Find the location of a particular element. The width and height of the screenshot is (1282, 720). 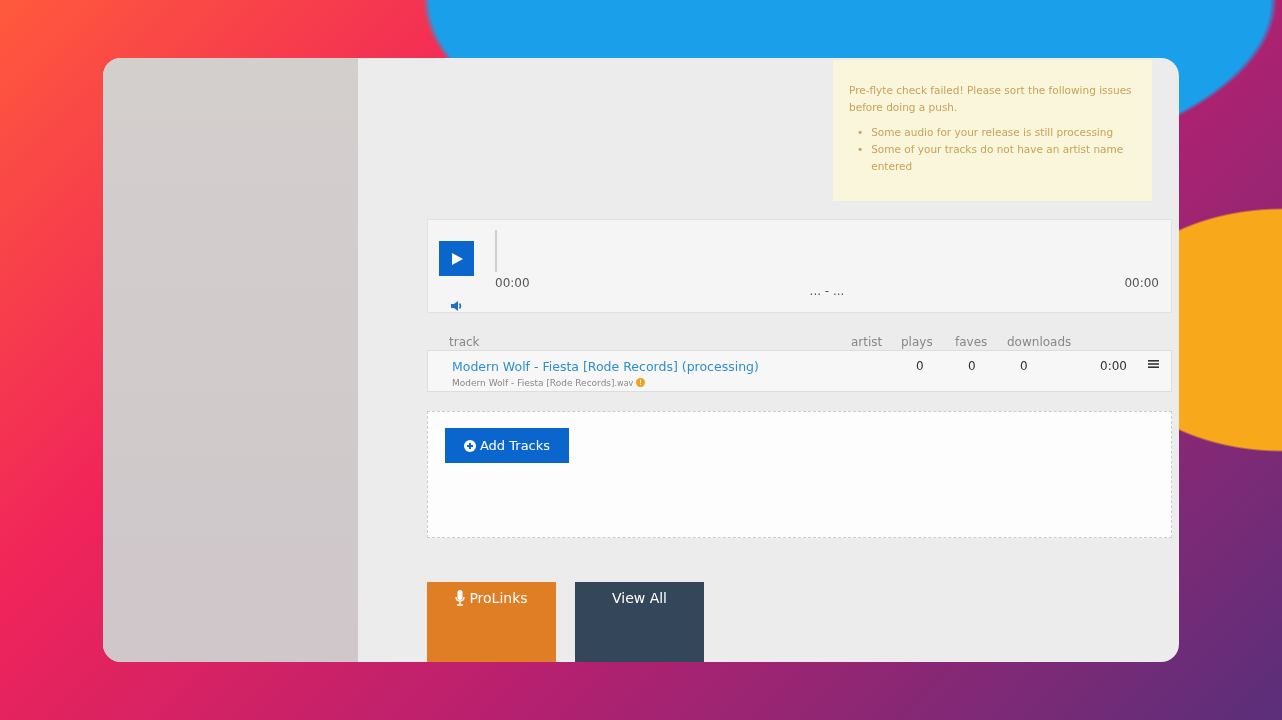

file-name: Modern Wolf - Fiesta [Rode Records].wav is located at coordinates (543, 382).